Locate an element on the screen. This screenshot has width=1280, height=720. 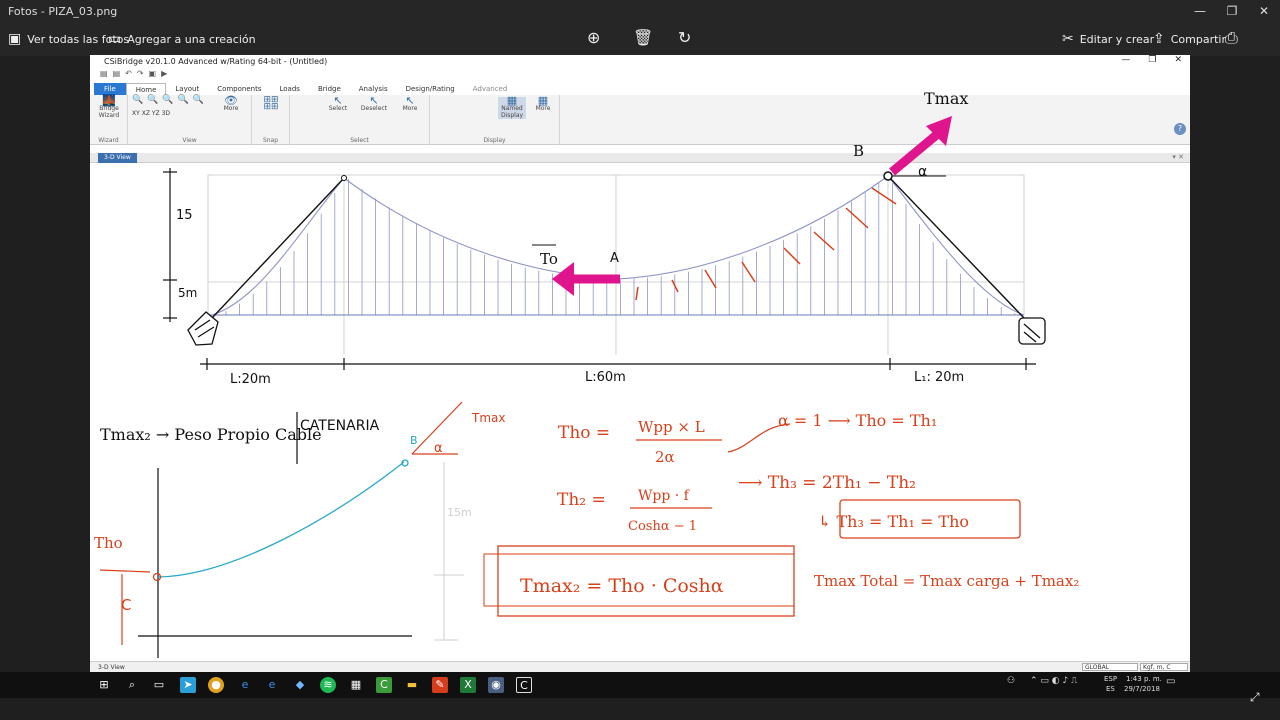
span-left-label: L:20m is located at coordinates (250, 379).